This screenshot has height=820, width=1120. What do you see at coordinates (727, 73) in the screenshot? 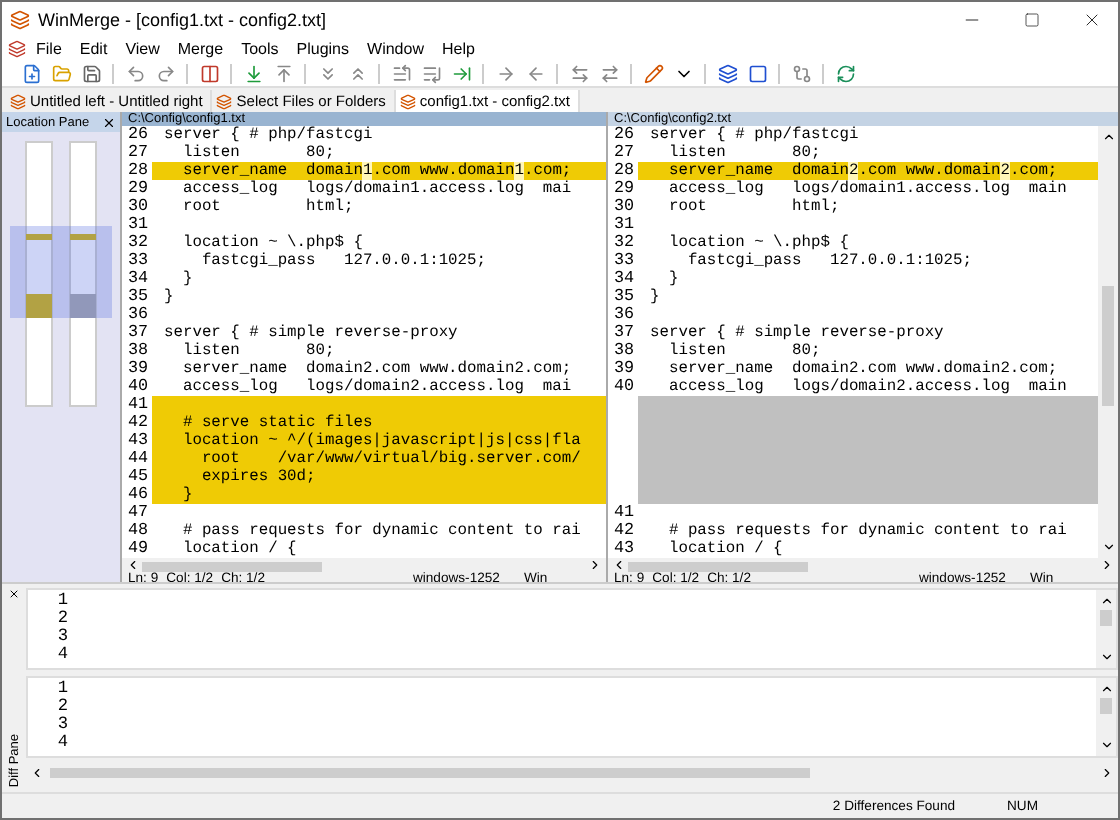
I see `layers-icon` at bounding box center [727, 73].